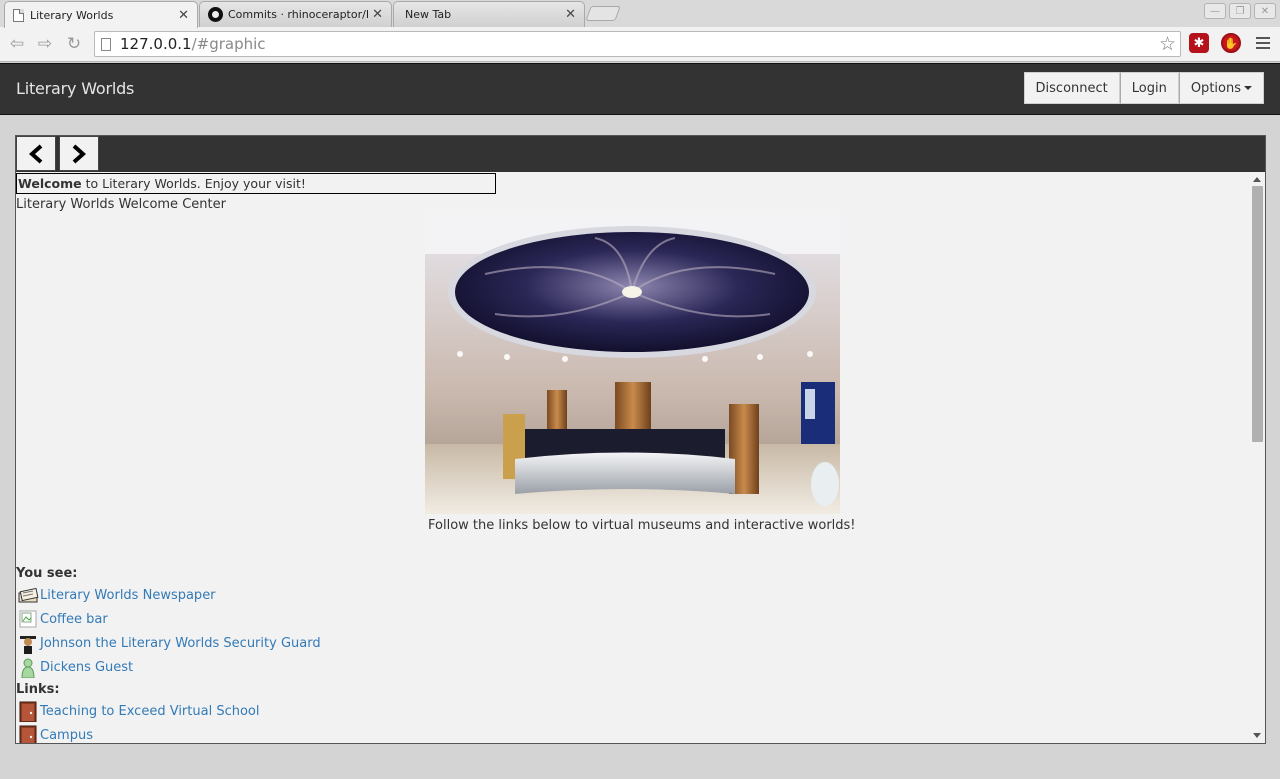 Image resolution: width=1280 pixels, height=779 pixels. Describe the element at coordinates (640, 154) in the screenshot. I see `panel-toolbar` at that location.